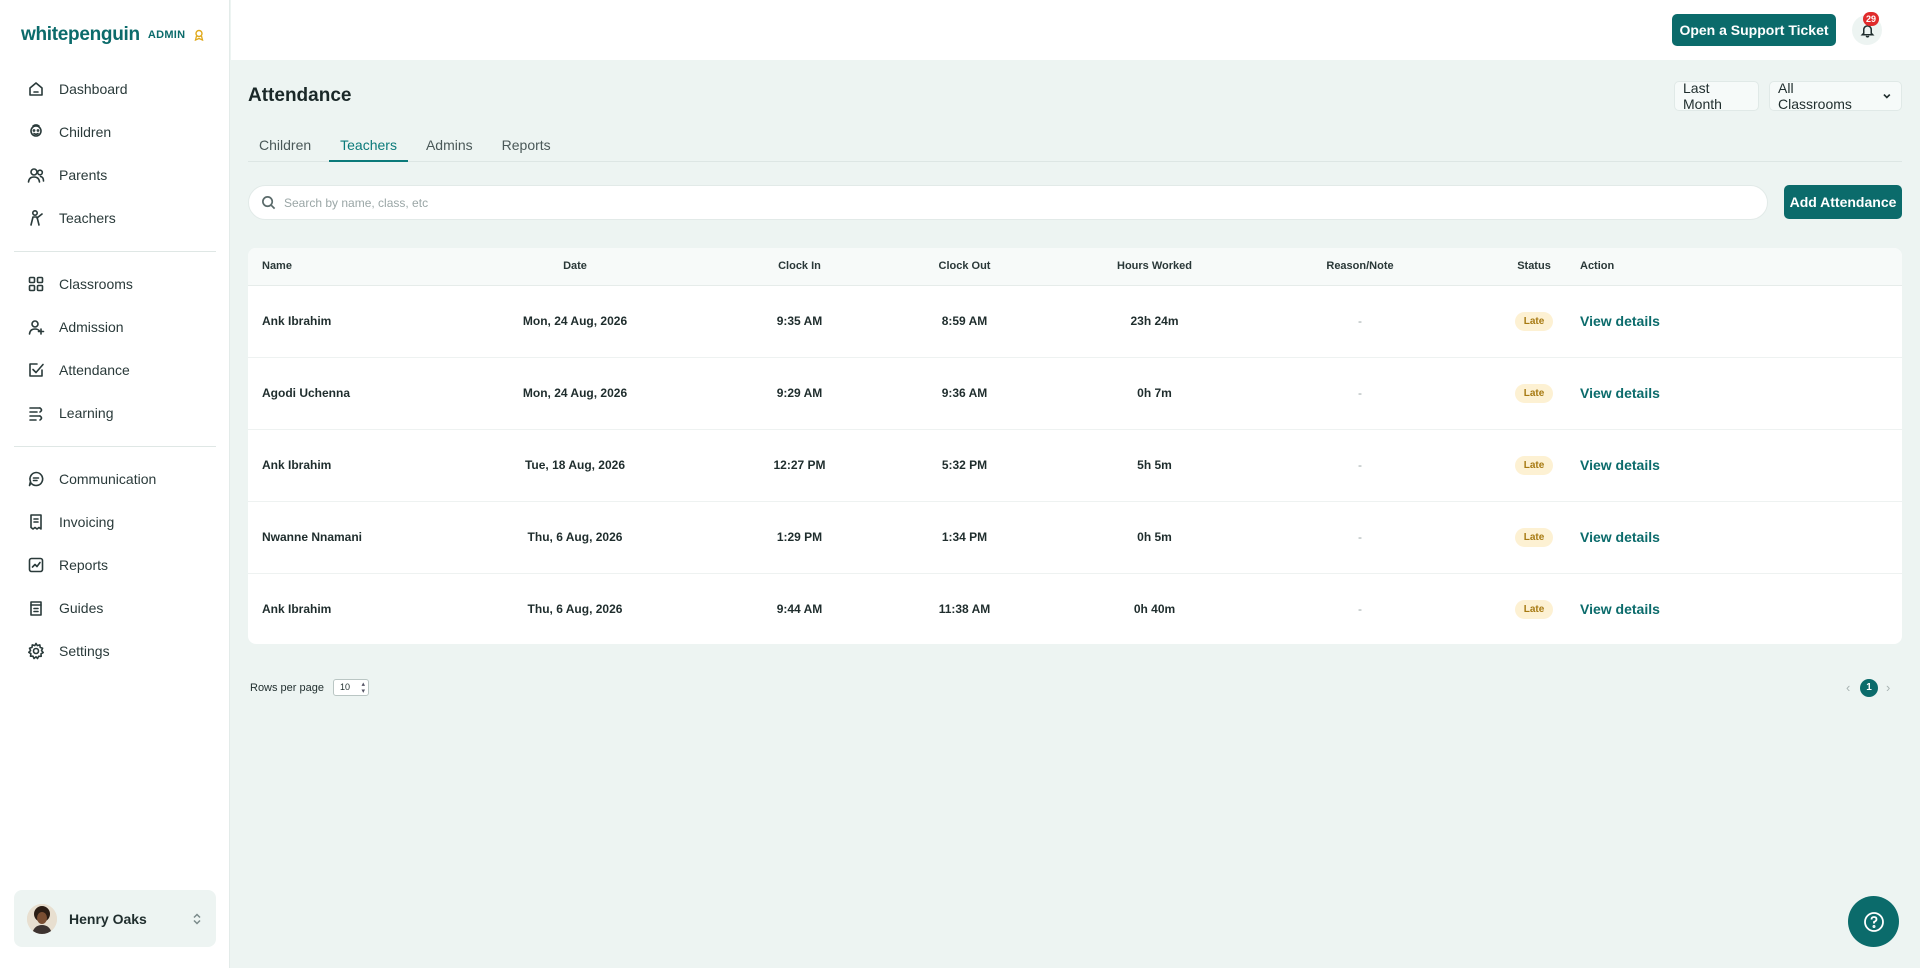  I want to click on sidebar-item-attendance: Attendance, so click(115, 369).